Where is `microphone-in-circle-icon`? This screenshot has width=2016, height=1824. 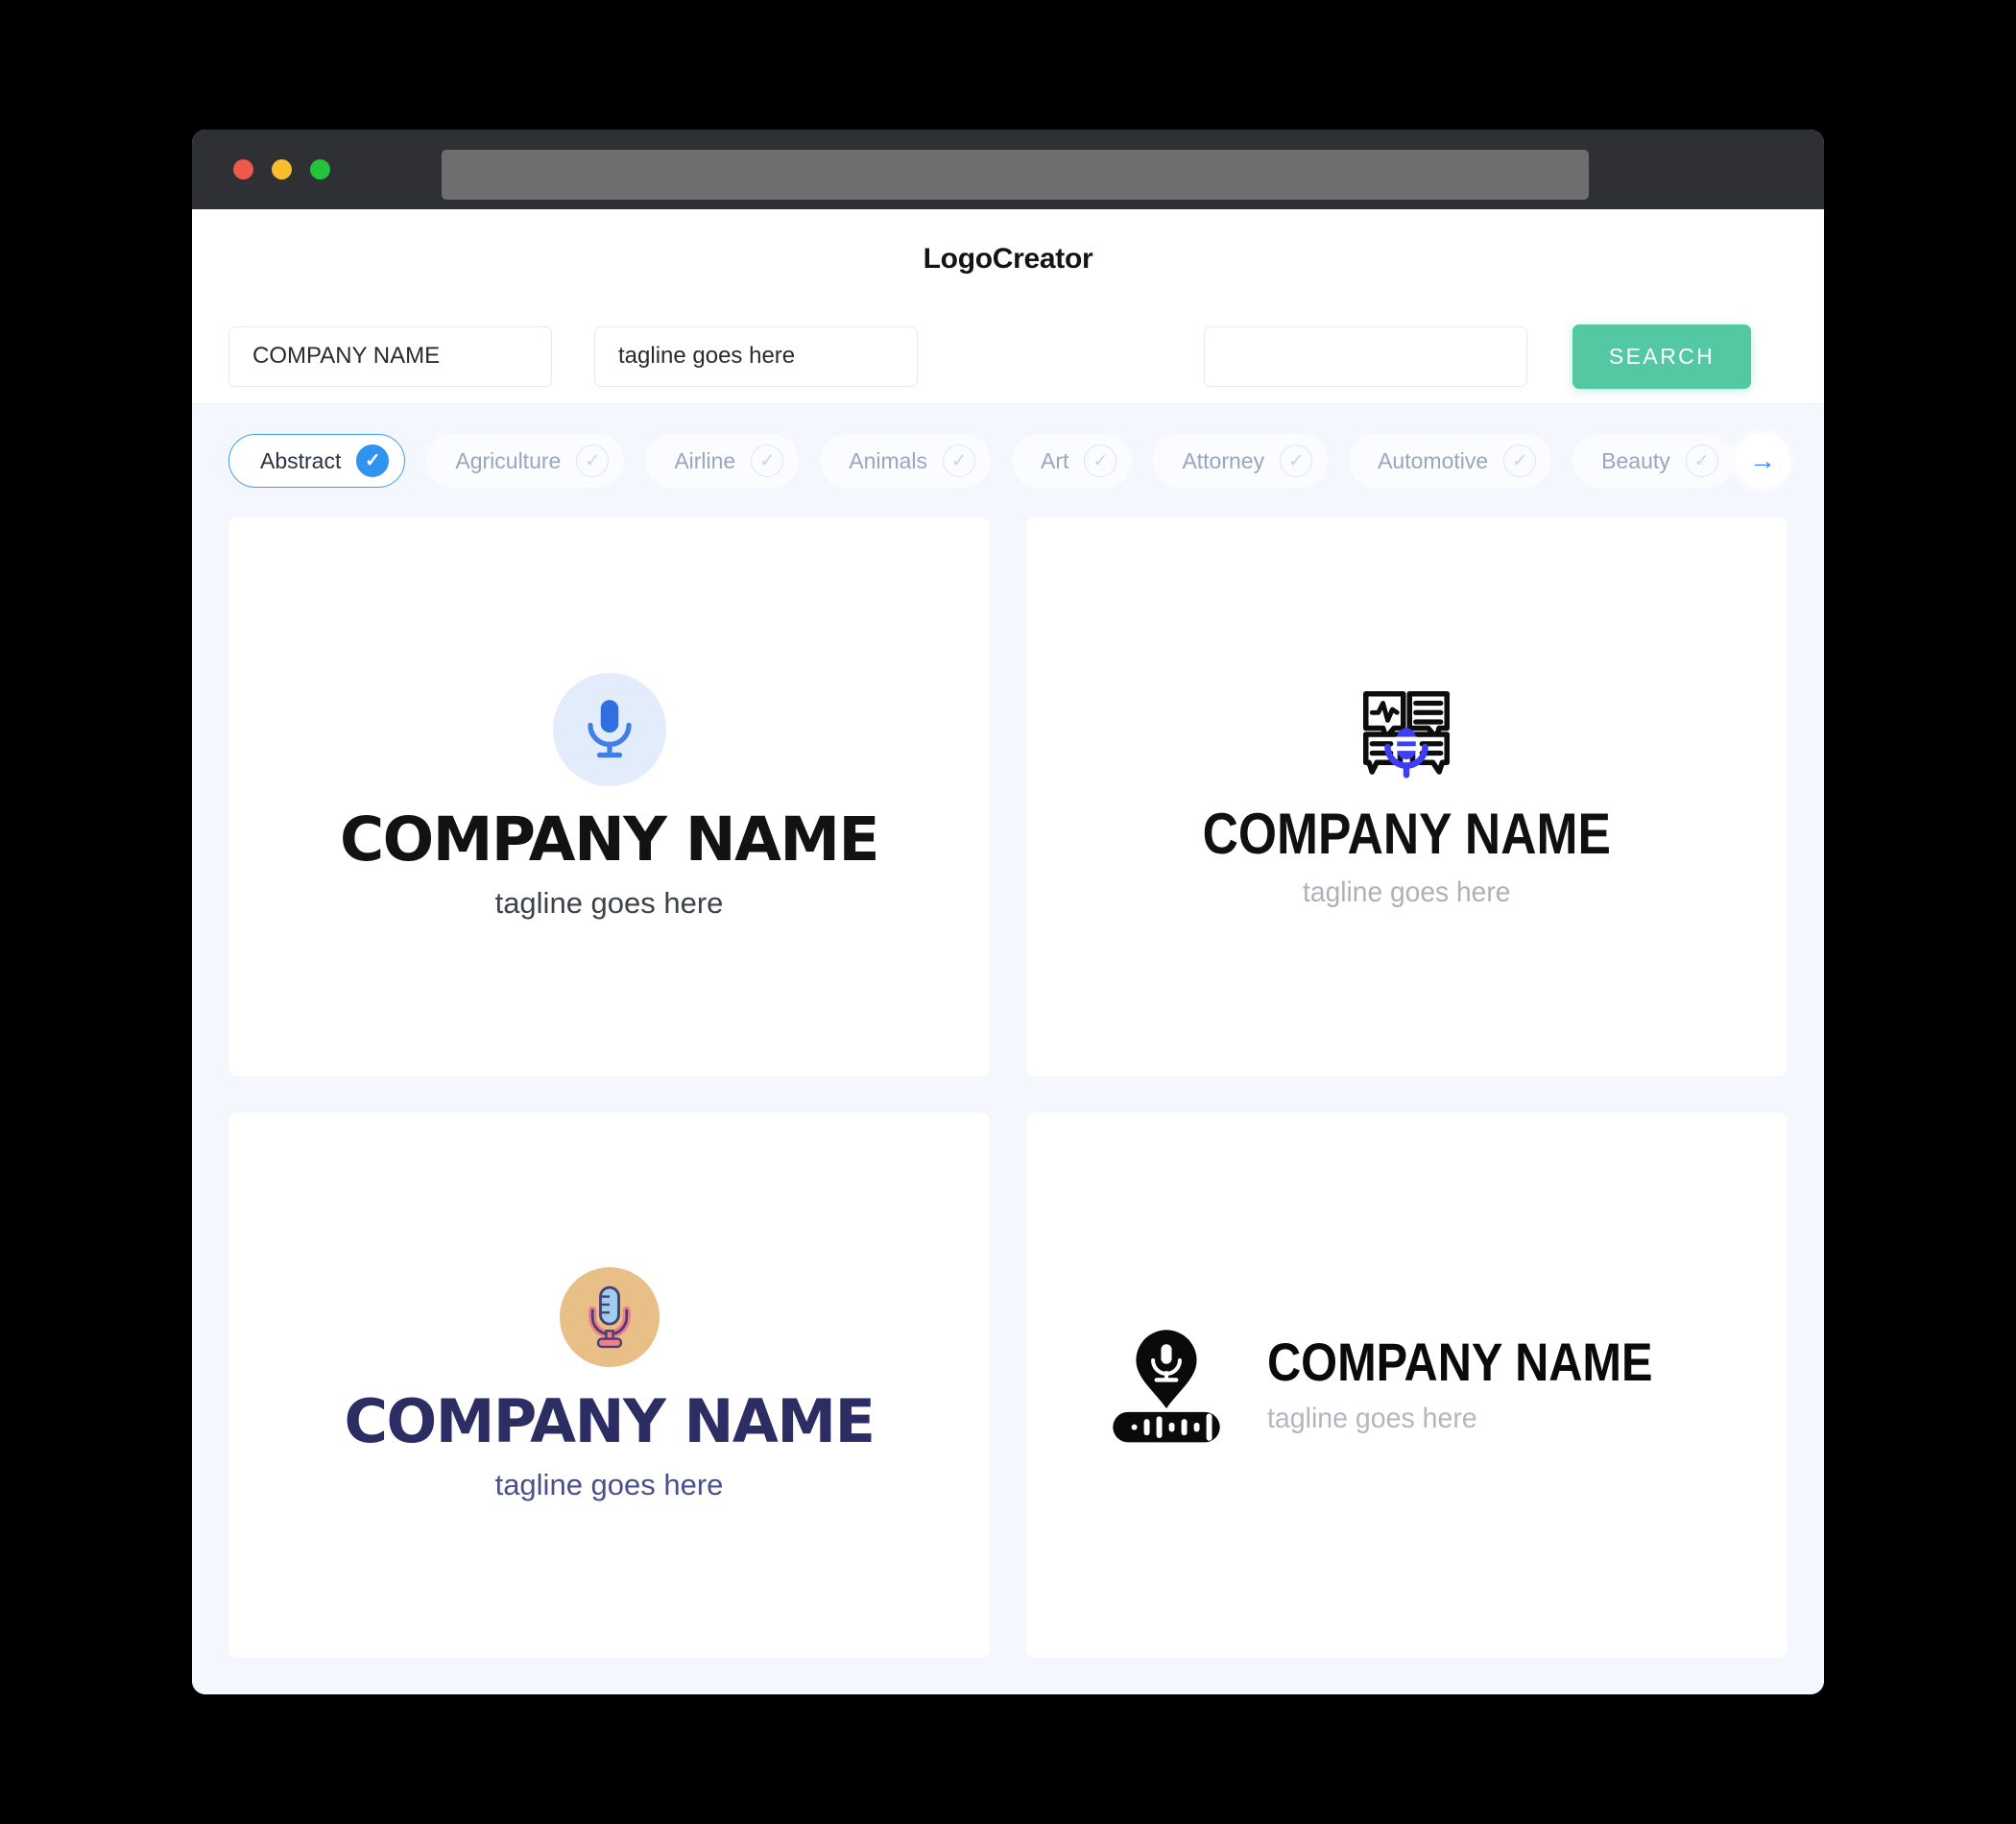
microphone-in-circle-icon is located at coordinates (609, 729).